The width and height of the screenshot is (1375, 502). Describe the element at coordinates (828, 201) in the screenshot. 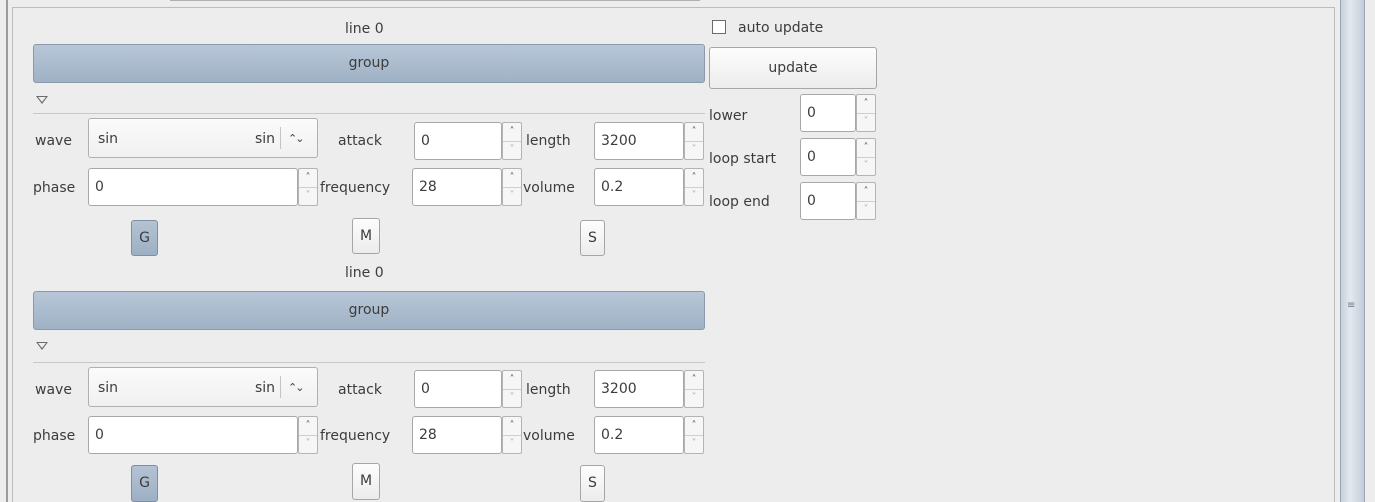

I see `loop-end-input: 0` at that location.